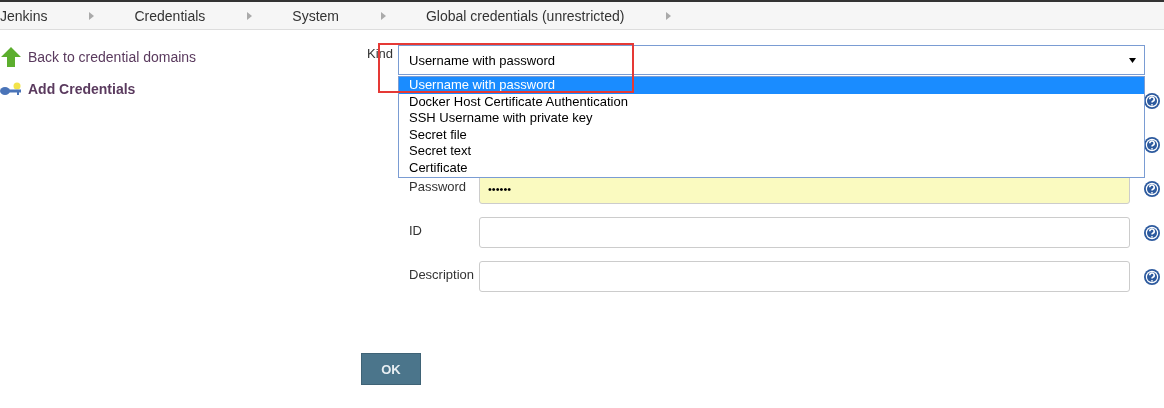  What do you see at coordinates (771, 151) in the screenshot?
I see `dropdown-option: Secret text` at bounding box center [771, 151].